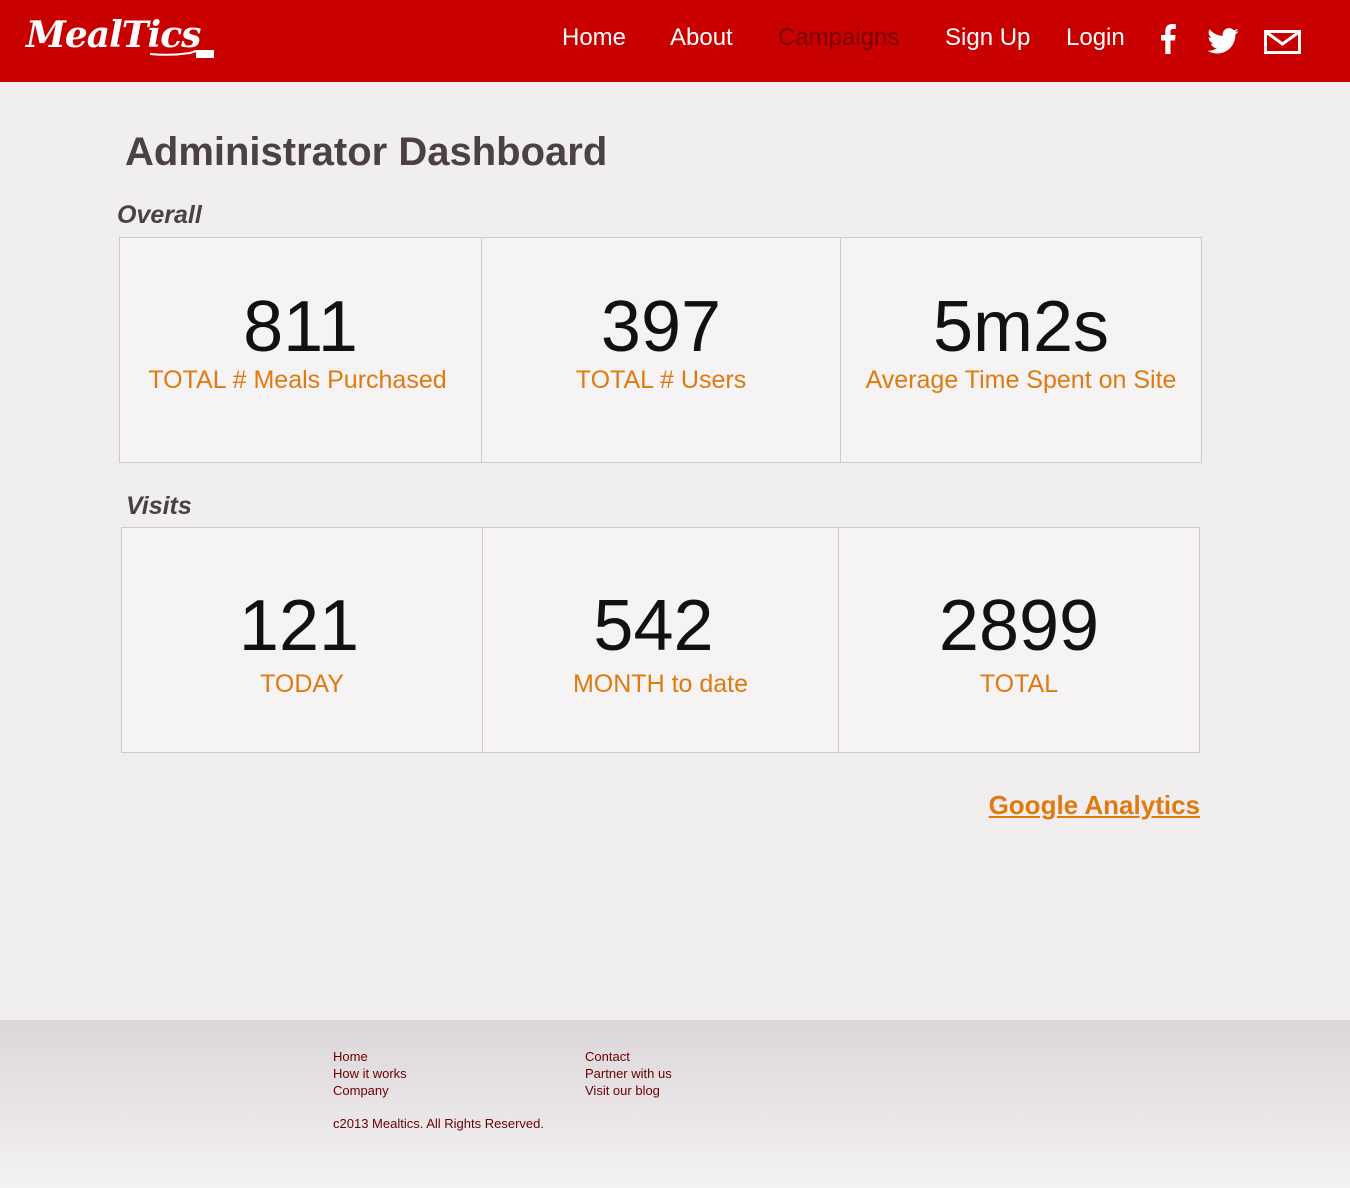 Image resolution: width=1350 pixels, height=1188 pixels. I want to click on fork-icon, so click(182, 54).